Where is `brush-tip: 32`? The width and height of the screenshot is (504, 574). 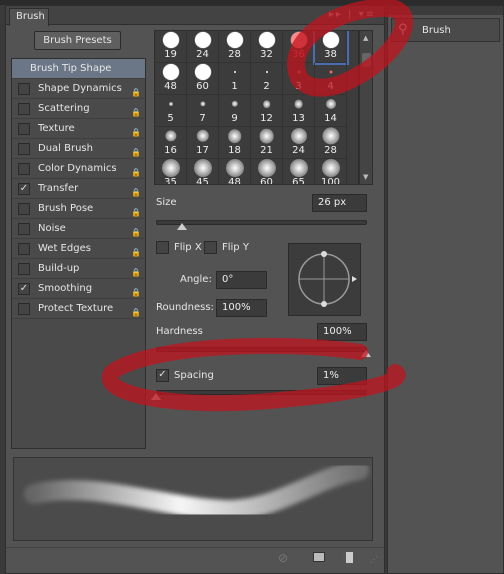
brush-tip: 32 is located at coordinates (267, 47).